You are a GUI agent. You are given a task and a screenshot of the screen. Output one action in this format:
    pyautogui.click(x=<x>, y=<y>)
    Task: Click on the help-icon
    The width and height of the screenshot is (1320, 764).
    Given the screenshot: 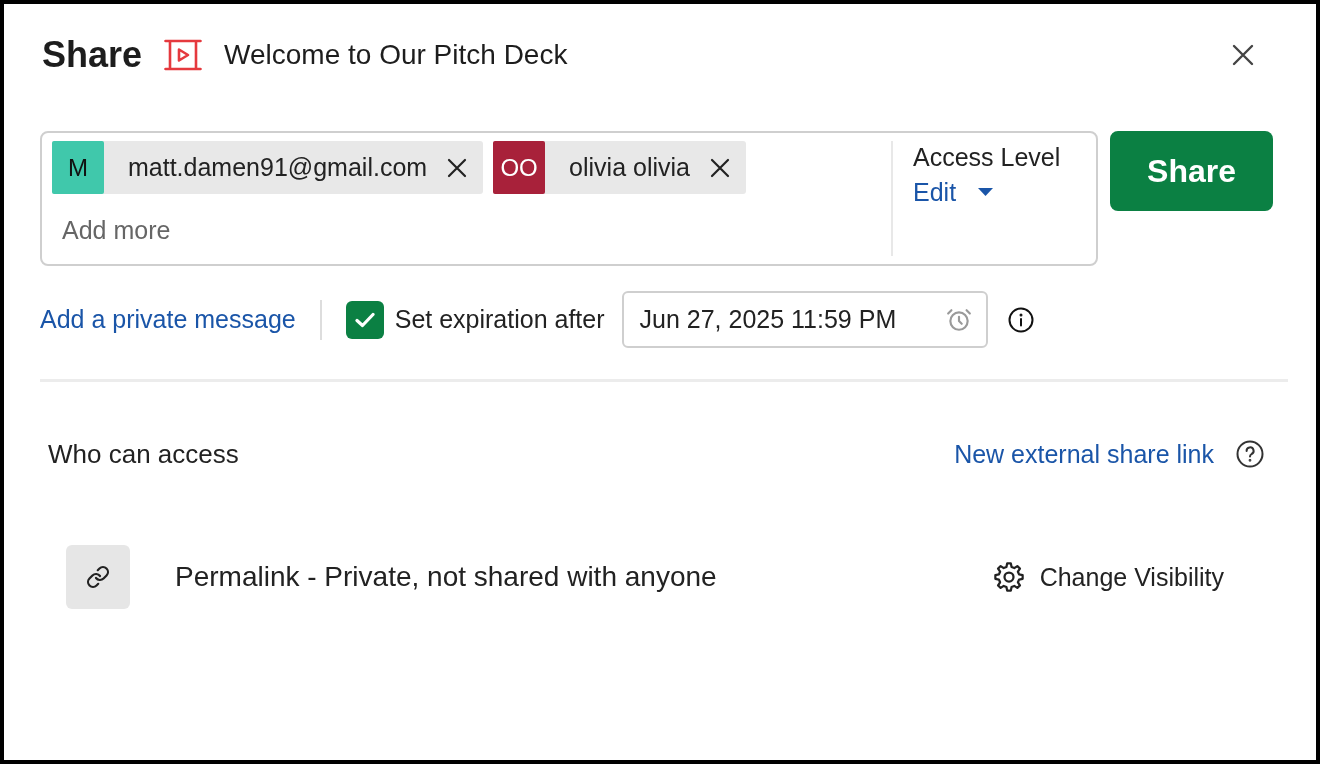 What is the action you would take?
    pyautogui.click(x=1250, y=454)
    